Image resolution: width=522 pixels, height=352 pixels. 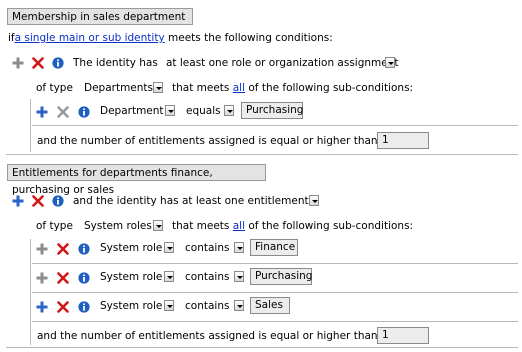 I want to click on subcondition-operator: equals, so click(x=203, y=111).